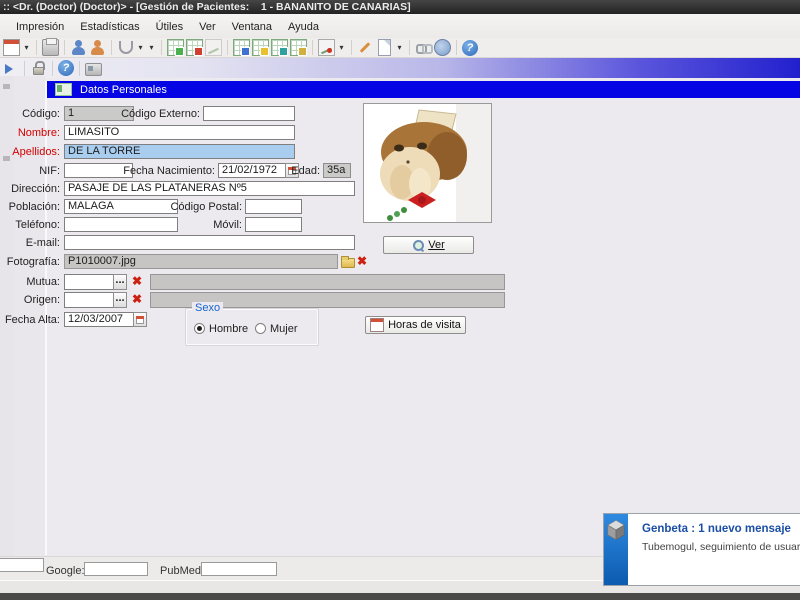 The height and width of the screenshot is (600, 800). What do you see at coordinates (273, 206) in the screenshot?
I see `codigo-postal-field` at bounding box center [273, 206].